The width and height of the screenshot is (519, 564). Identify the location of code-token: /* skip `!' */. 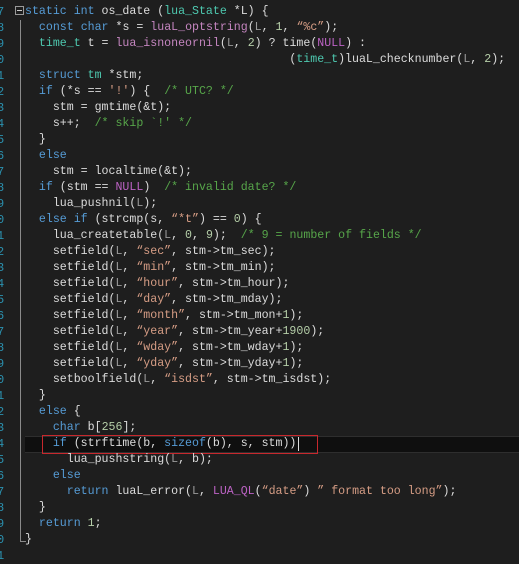
(143, 123).